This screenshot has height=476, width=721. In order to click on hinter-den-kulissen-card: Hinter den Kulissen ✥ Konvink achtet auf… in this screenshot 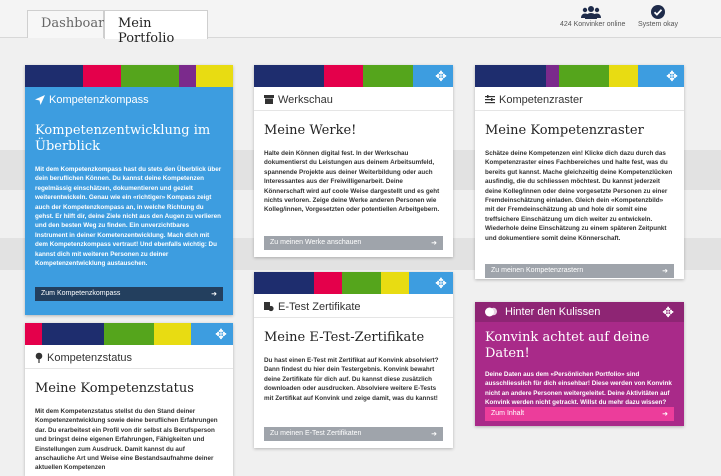, I will do `click(579, 364)`.